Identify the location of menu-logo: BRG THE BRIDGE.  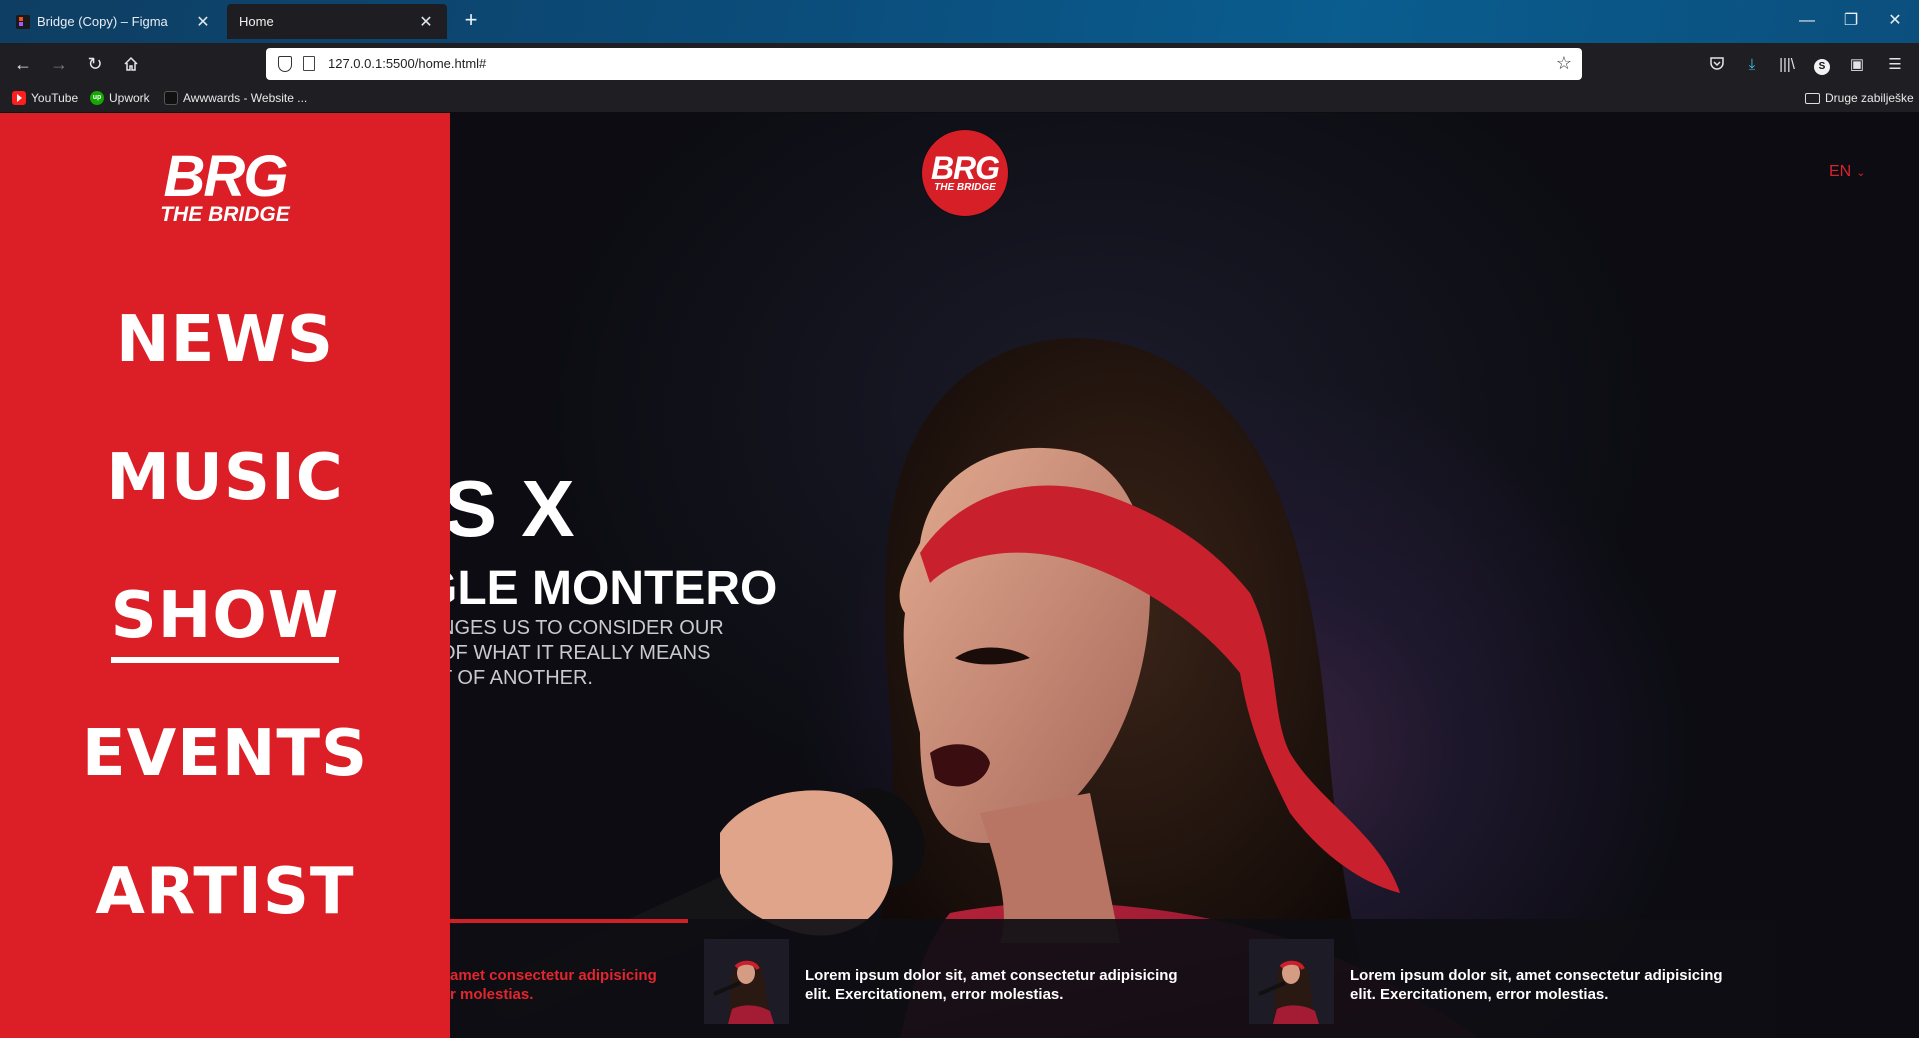
(225, 186).